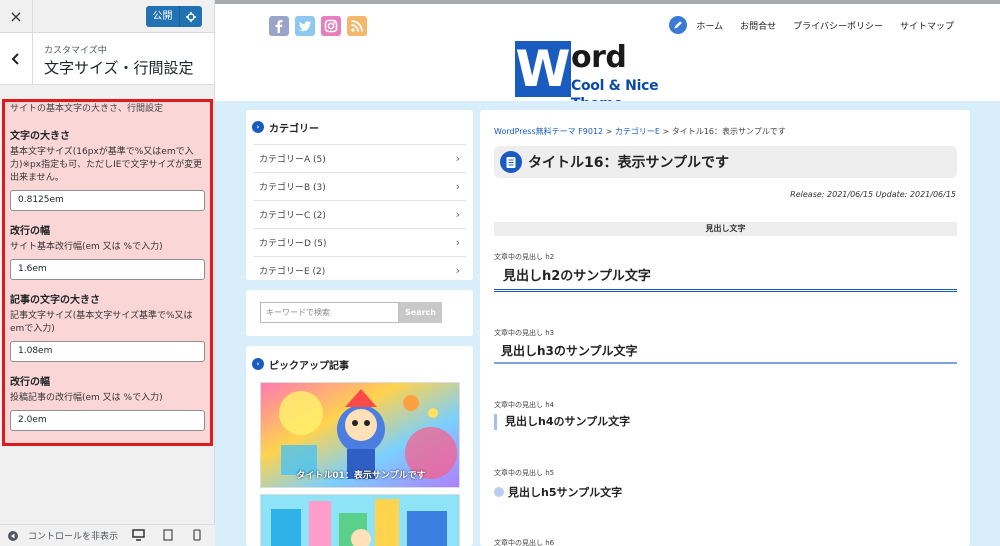 The width and height of the screenshot is (1000, 546). Describe the element at coordinates (725, 353) in the screenshot. I see `heading-h3-sample: 見出しh3のサンプル文字` at that location.